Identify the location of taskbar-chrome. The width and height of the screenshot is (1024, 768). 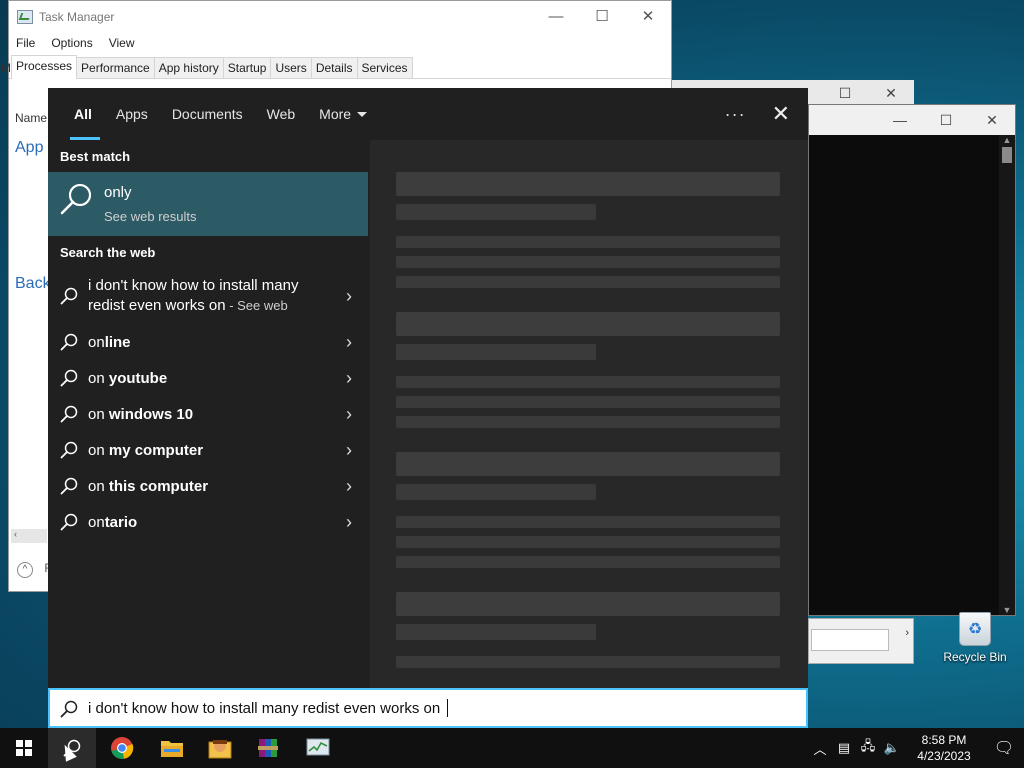
(122, 748).